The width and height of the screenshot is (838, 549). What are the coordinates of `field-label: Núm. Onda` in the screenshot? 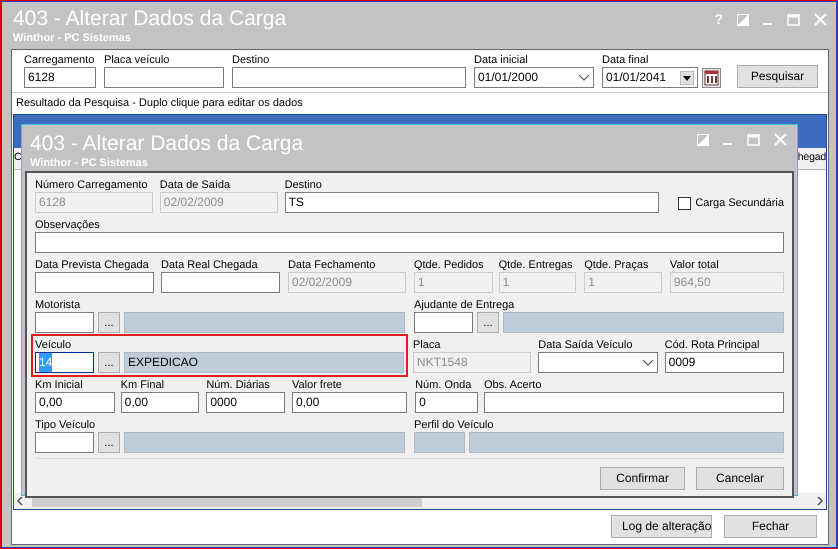 It's located at (443, 385).